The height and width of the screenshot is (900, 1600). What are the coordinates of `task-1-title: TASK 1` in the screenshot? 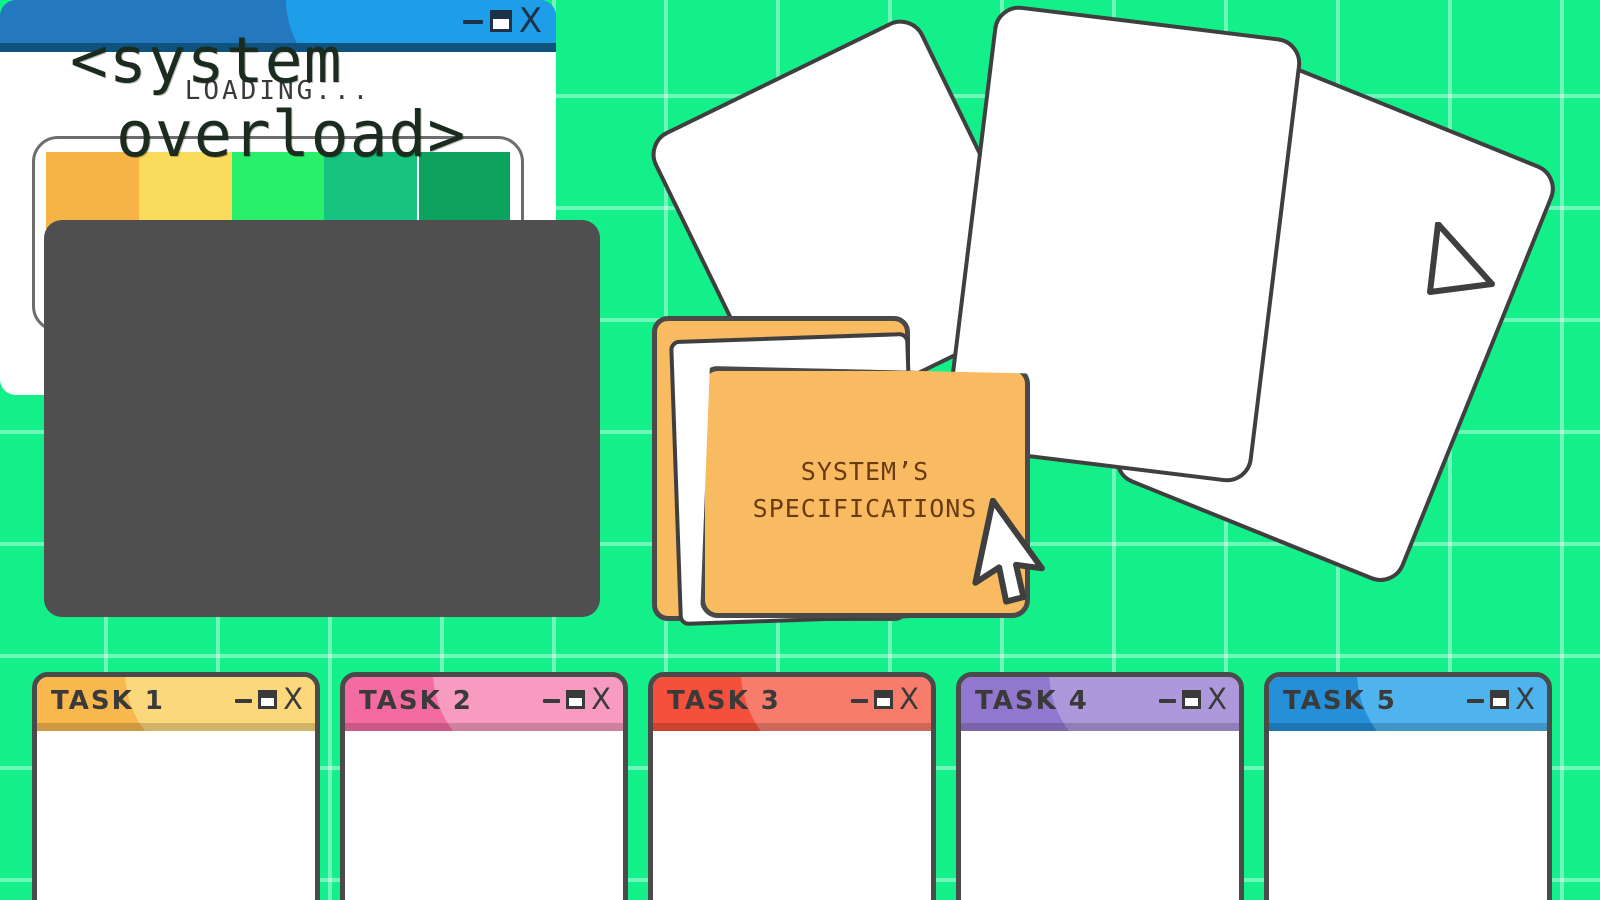 It's located at (108, 701).